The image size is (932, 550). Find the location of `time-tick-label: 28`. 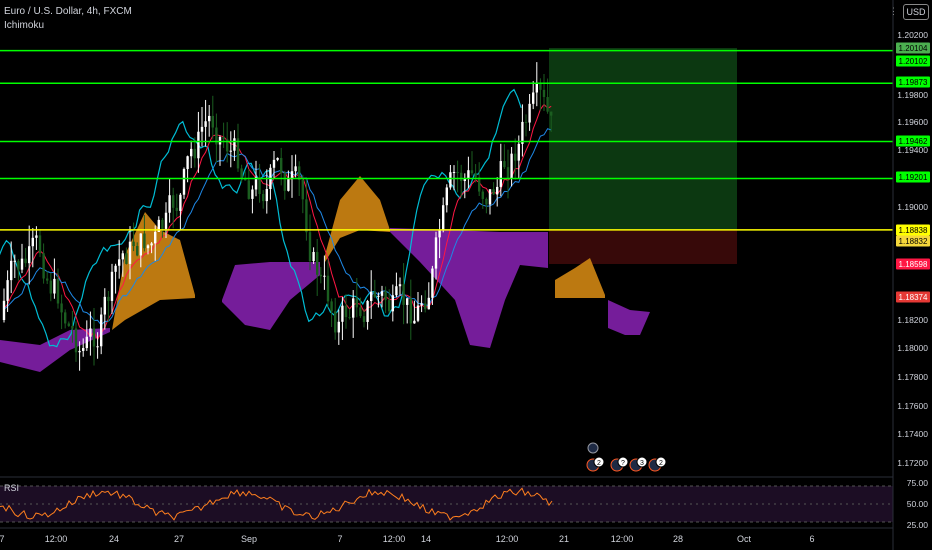

time-tick-label: 28 is located at coordinates (678, 539).